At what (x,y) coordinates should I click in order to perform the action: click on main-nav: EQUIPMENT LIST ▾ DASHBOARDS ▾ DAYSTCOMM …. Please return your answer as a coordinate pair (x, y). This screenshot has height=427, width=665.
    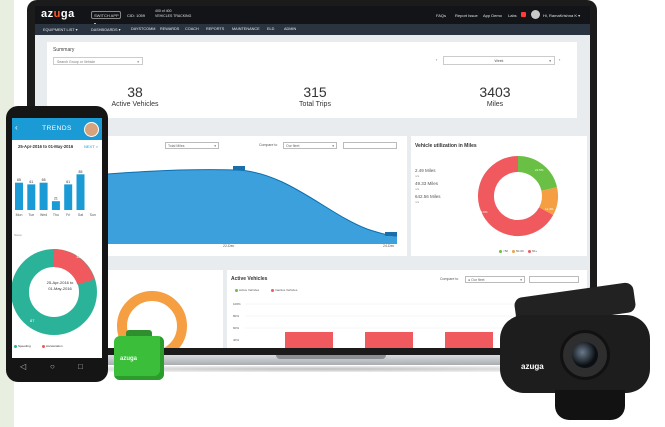
    Looking at the image, I should click on (312, 29).